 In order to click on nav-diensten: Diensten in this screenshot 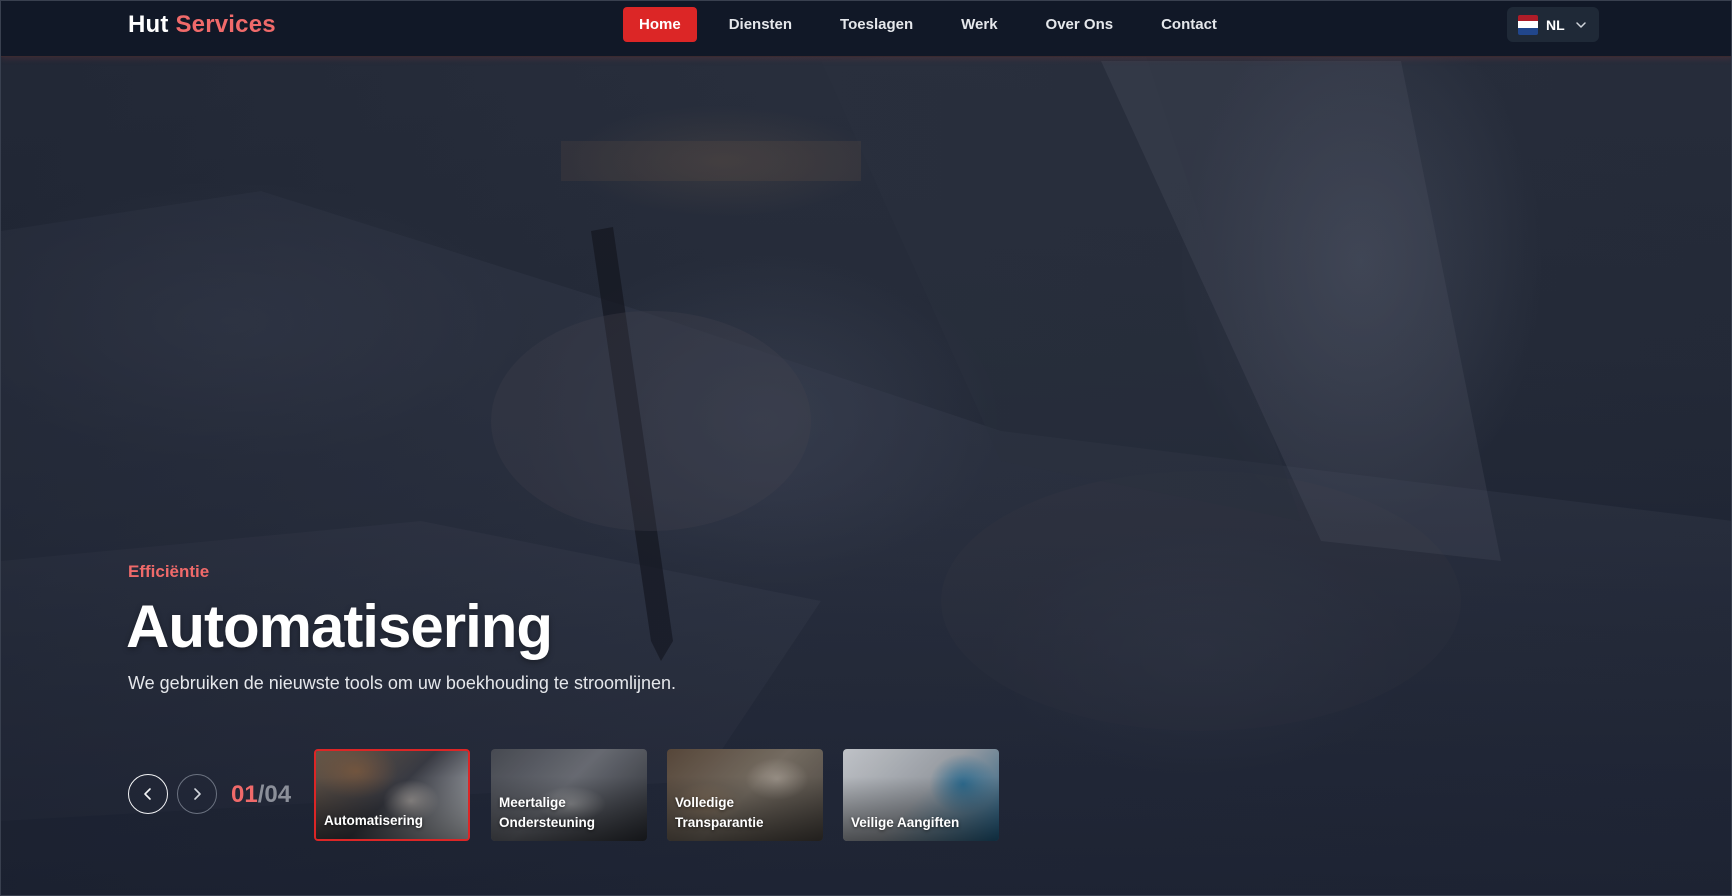, I will do `click(760, 24)`.